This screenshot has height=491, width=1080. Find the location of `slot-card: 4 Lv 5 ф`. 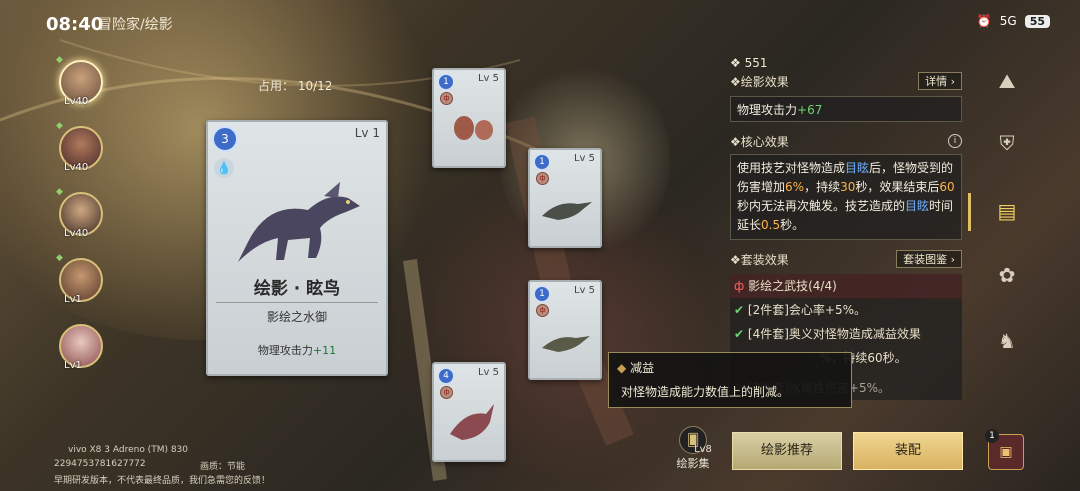

slot-card: 4 Lv 5 ф is located at coordinates (469, 412).